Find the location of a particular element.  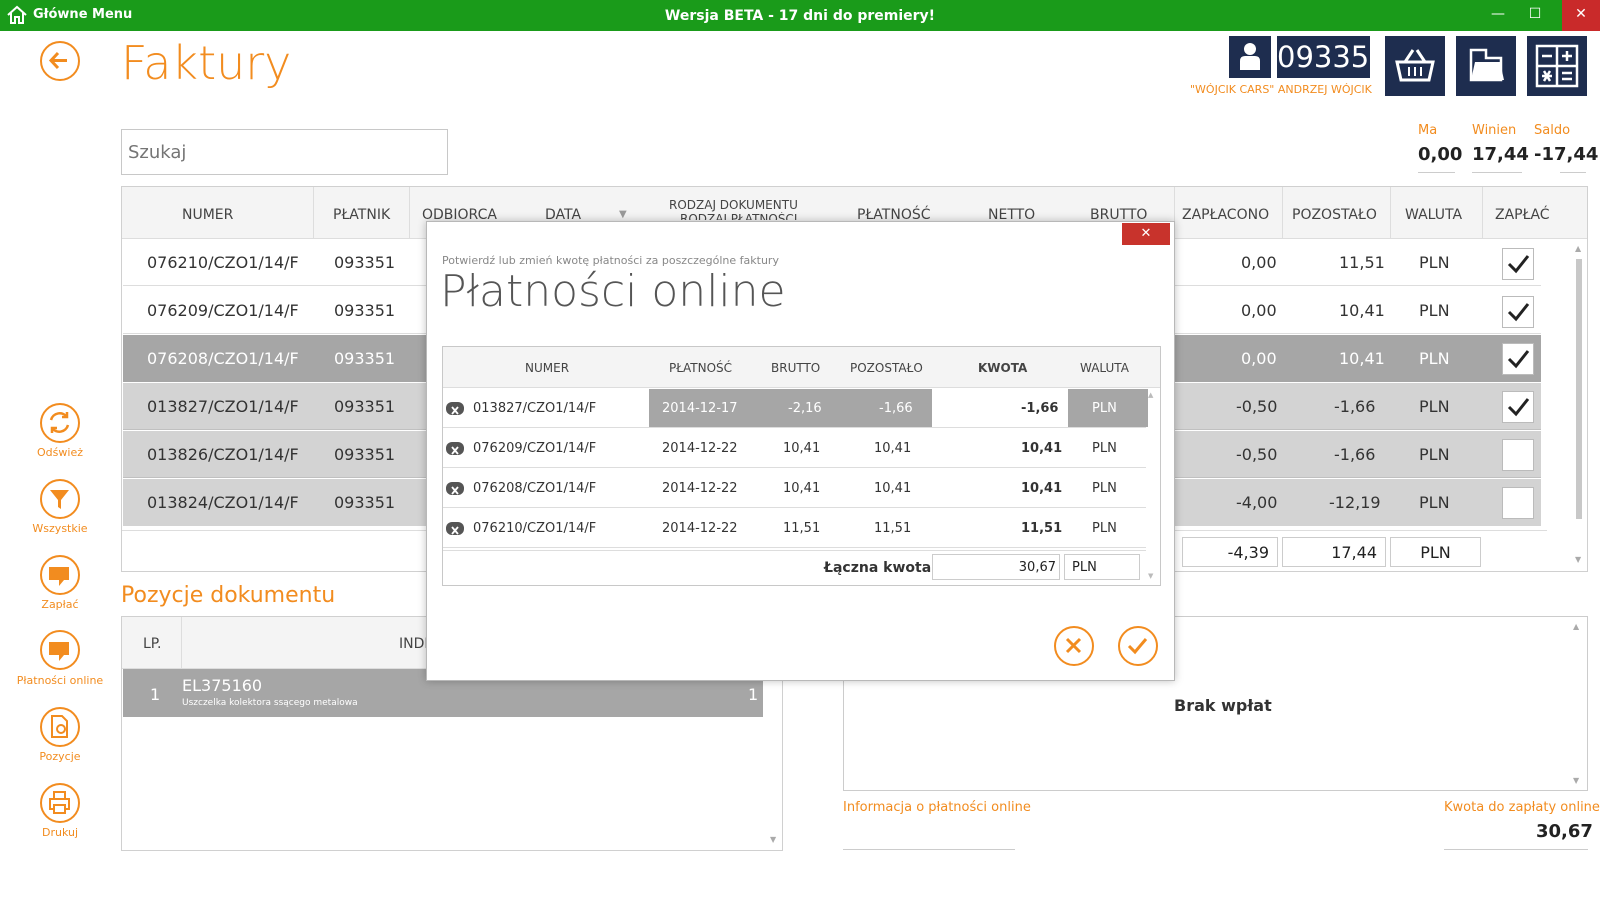

saldo-value: -17,44 is located at coordinates (1566, 154).